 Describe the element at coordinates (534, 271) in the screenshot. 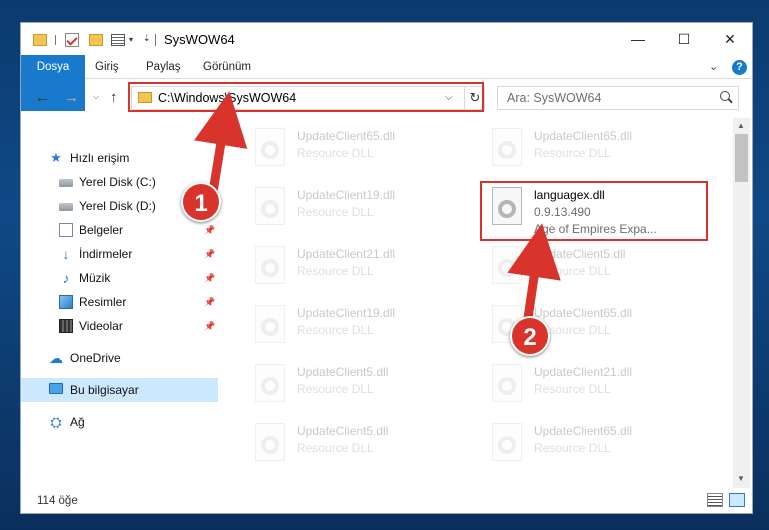

I see `arrow-to-file` at that location.